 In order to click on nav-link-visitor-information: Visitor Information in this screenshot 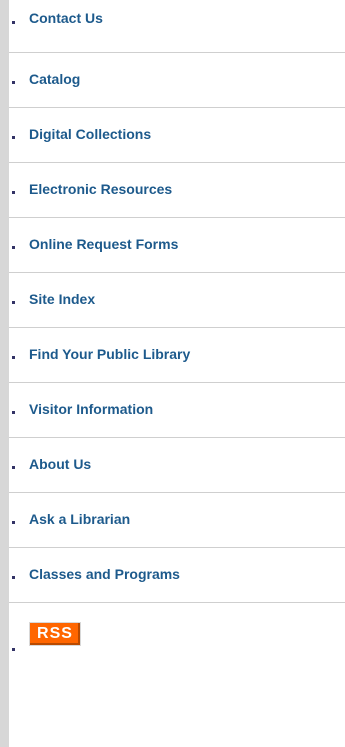, I will do `click(91, 409)`.